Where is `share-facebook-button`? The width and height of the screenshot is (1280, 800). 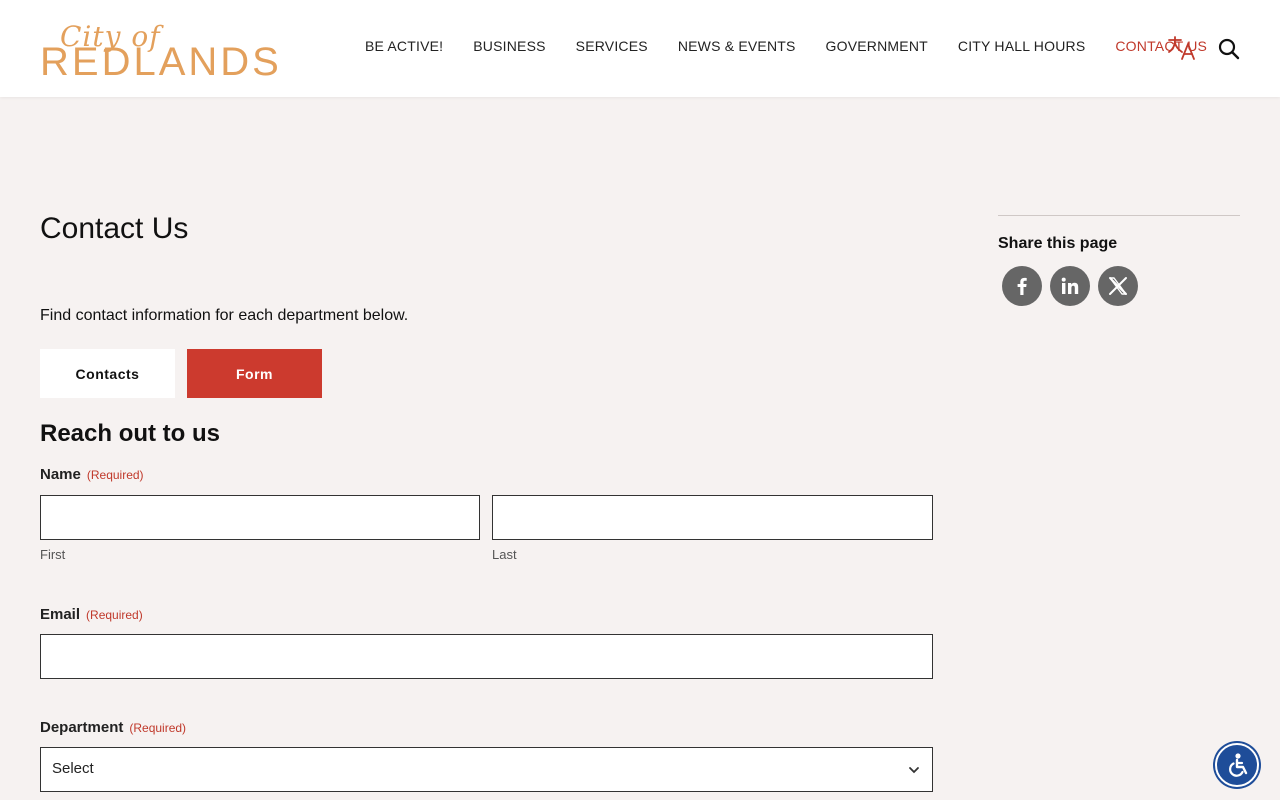 share-facebook-button is located at coordinates (1022, 286).